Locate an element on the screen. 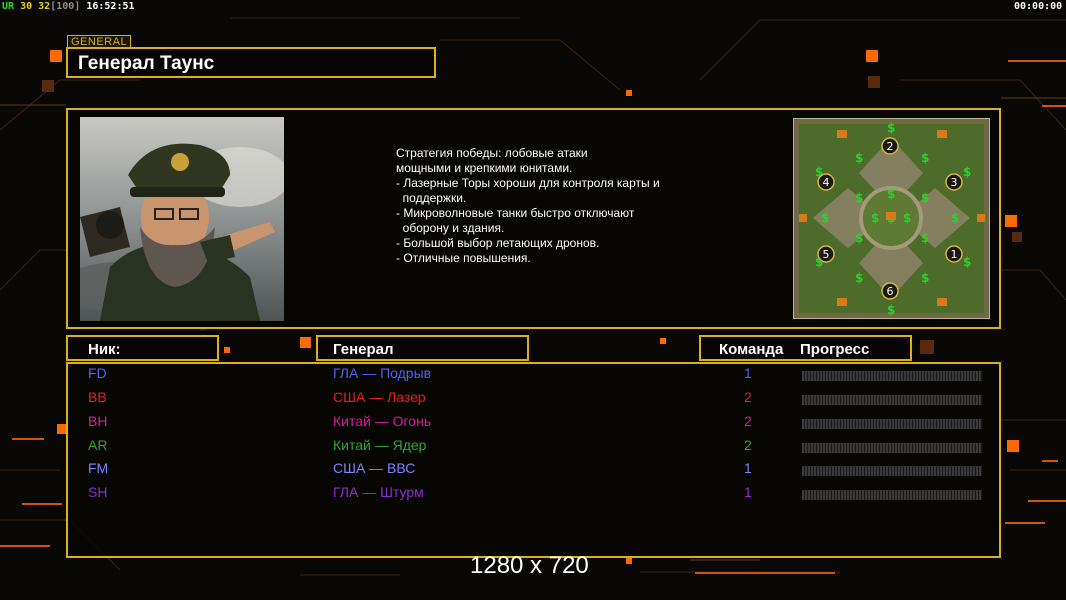 This screenshot has height=600, width=1066. start-position-label: 2 is located at coordinates (890, 146).